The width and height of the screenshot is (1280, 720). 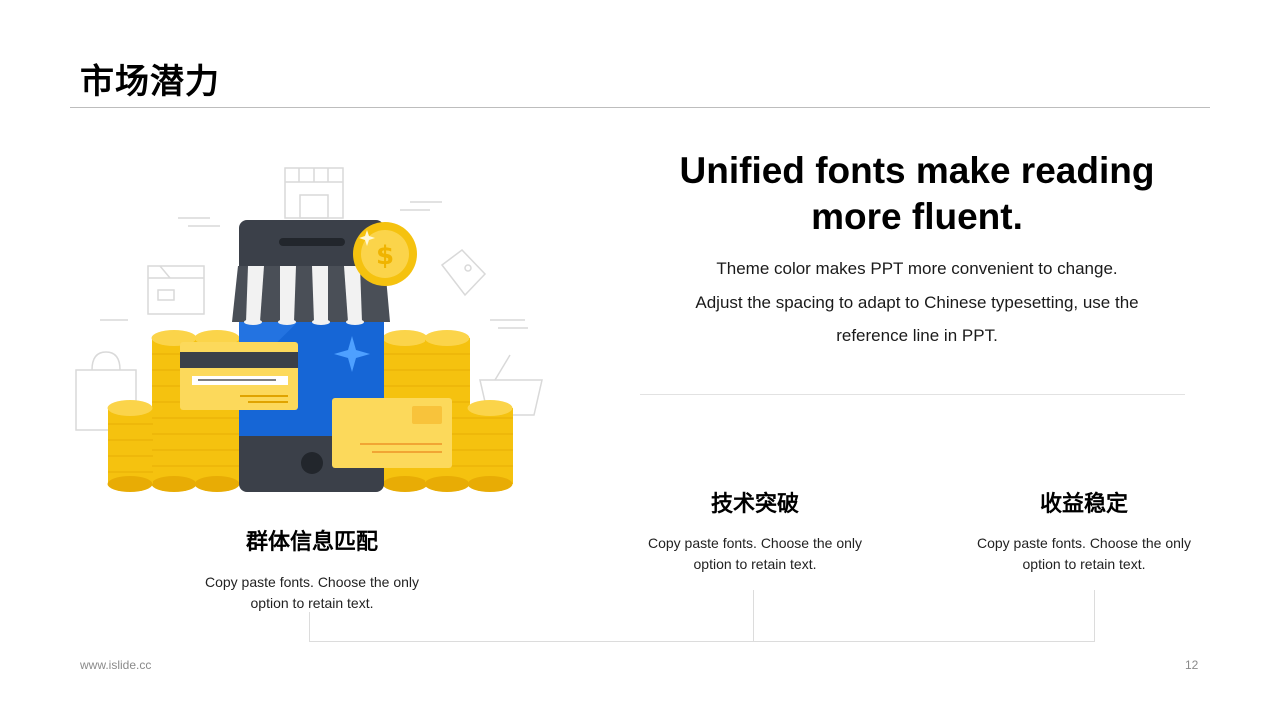 What do you see at coordinates (392, 433) in the screenshot?
I see `credit-card-right` at bounding box center [392, 433].